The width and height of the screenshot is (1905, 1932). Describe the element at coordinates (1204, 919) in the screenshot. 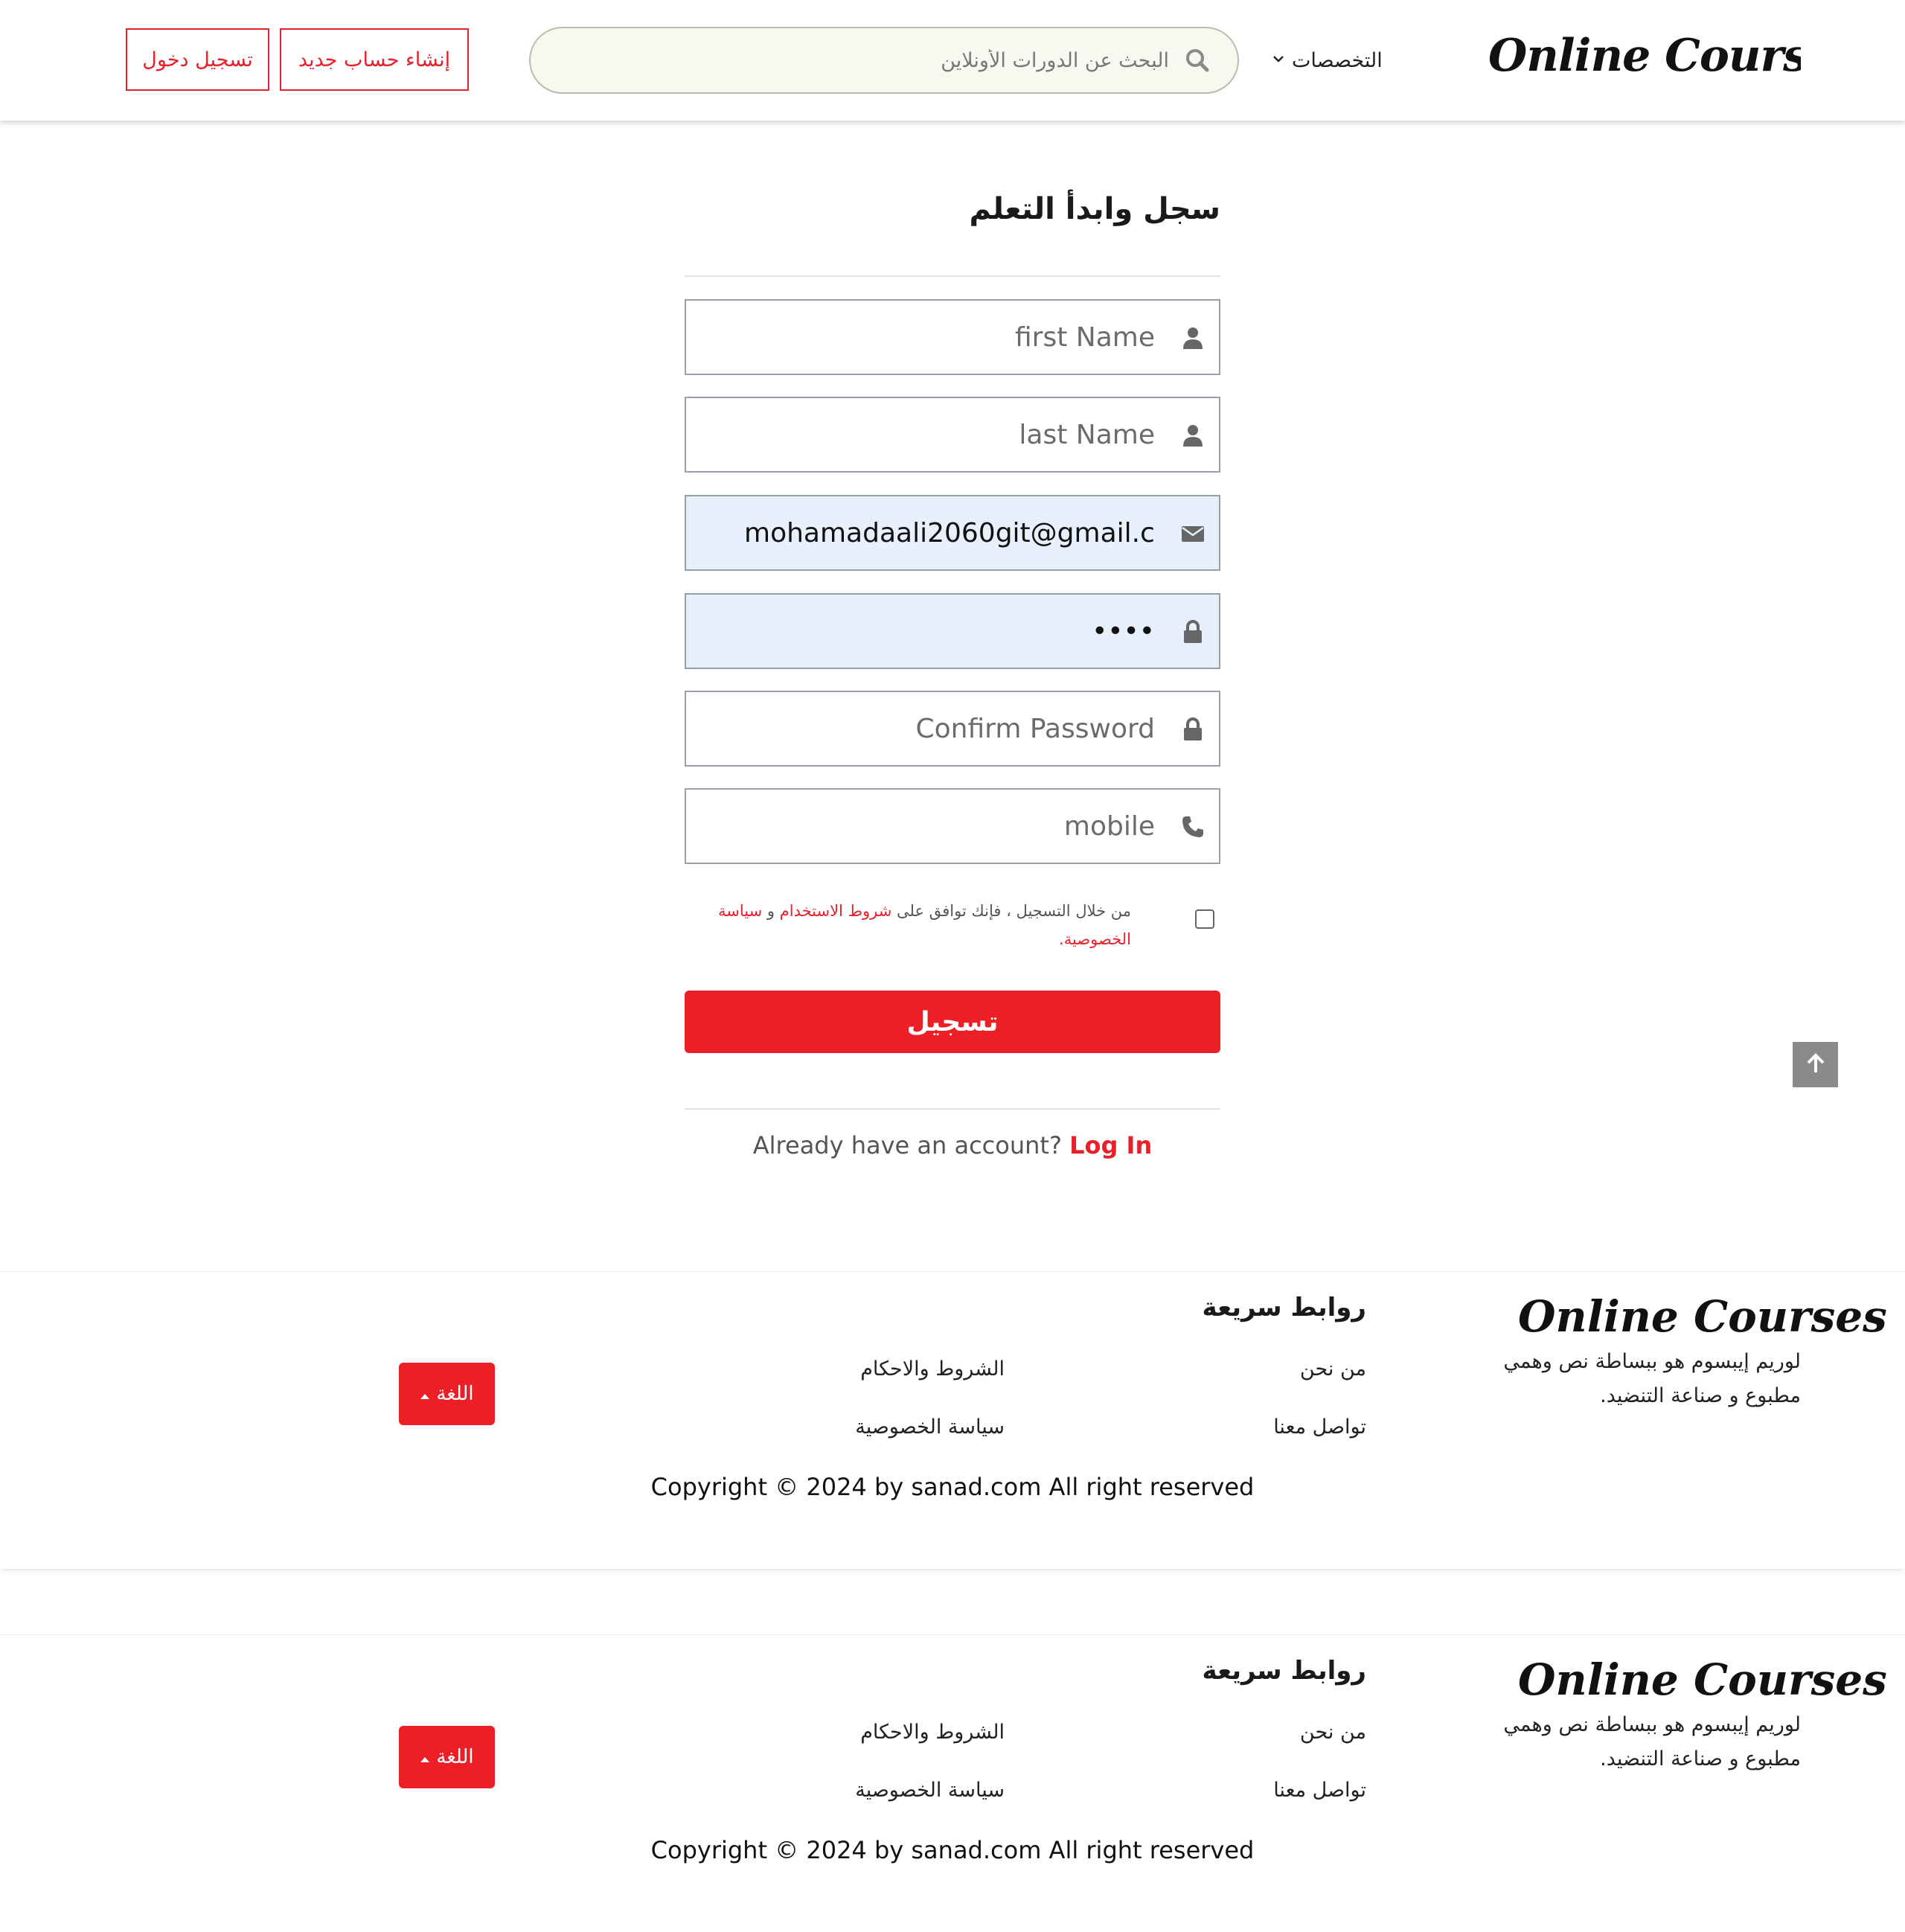

I see `agree-checkbox` at that location.